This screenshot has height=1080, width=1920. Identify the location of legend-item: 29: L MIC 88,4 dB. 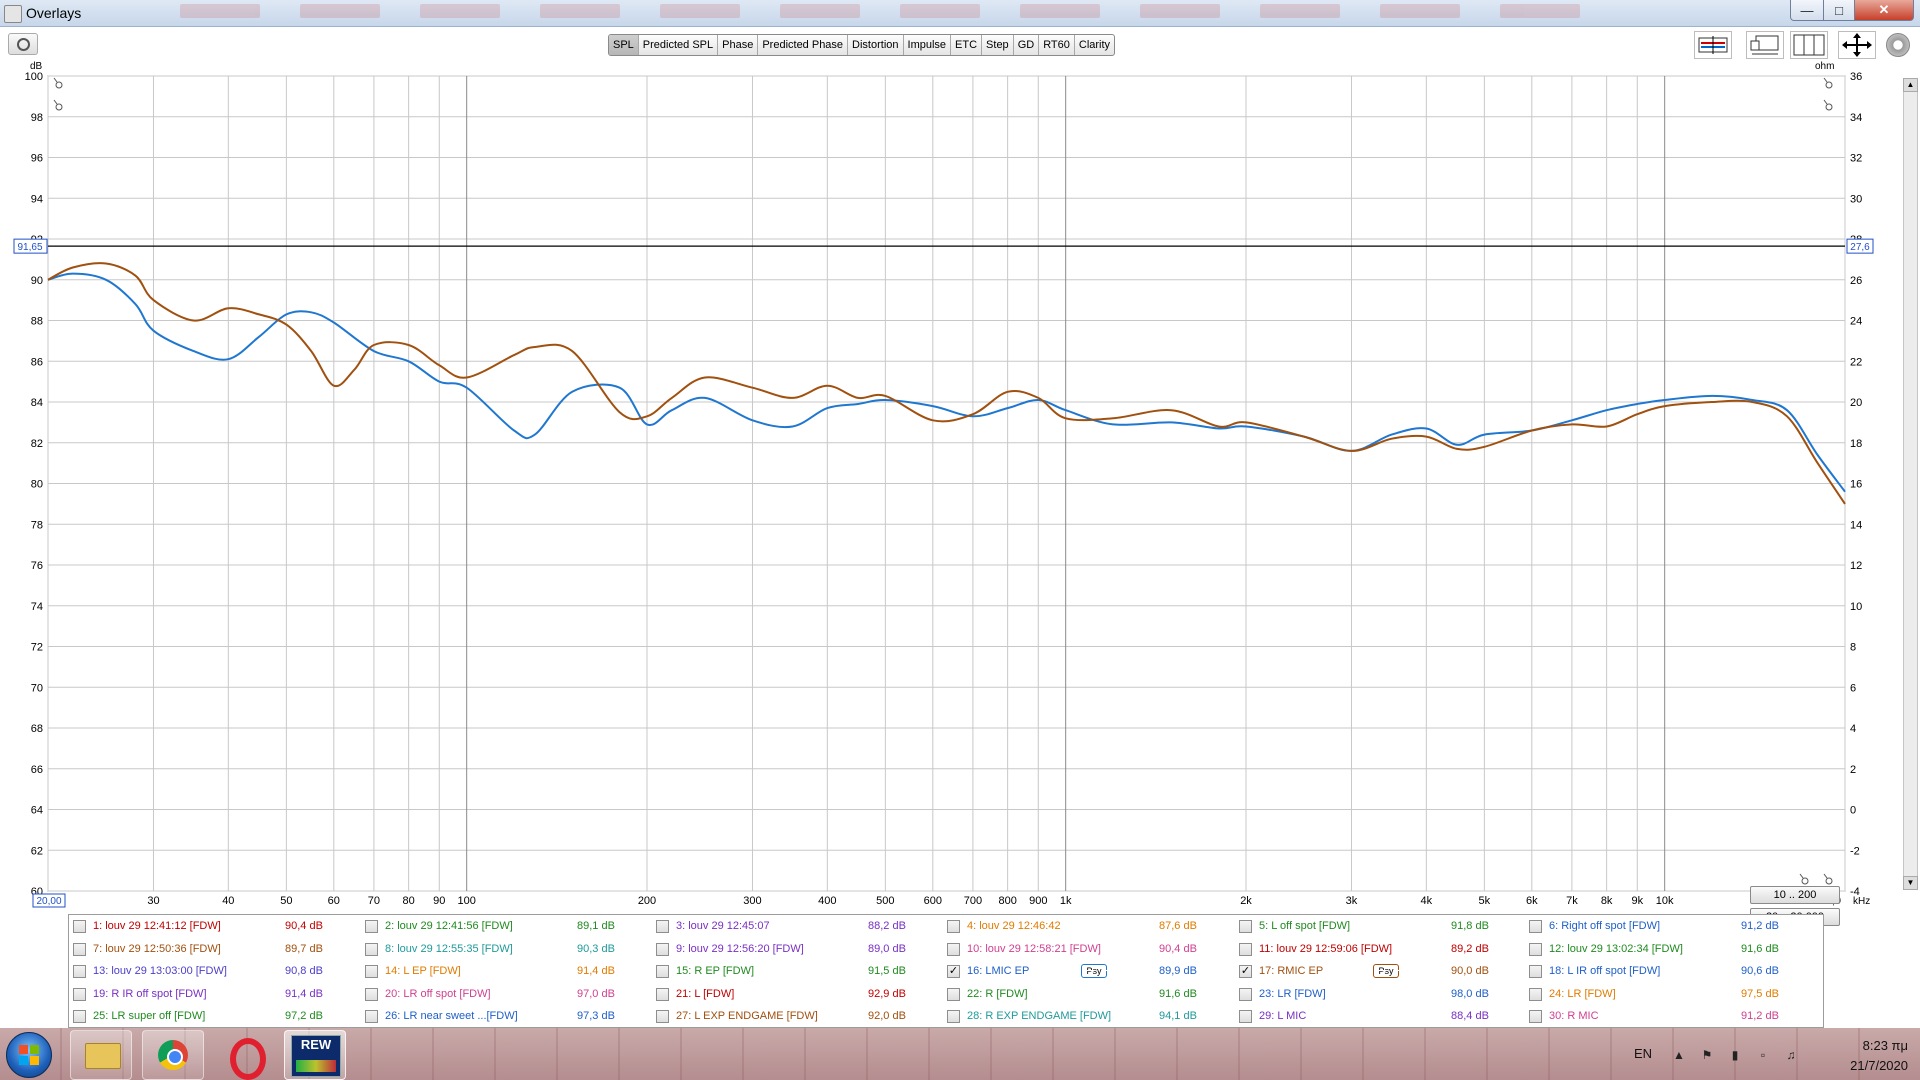
(1380, 1016).